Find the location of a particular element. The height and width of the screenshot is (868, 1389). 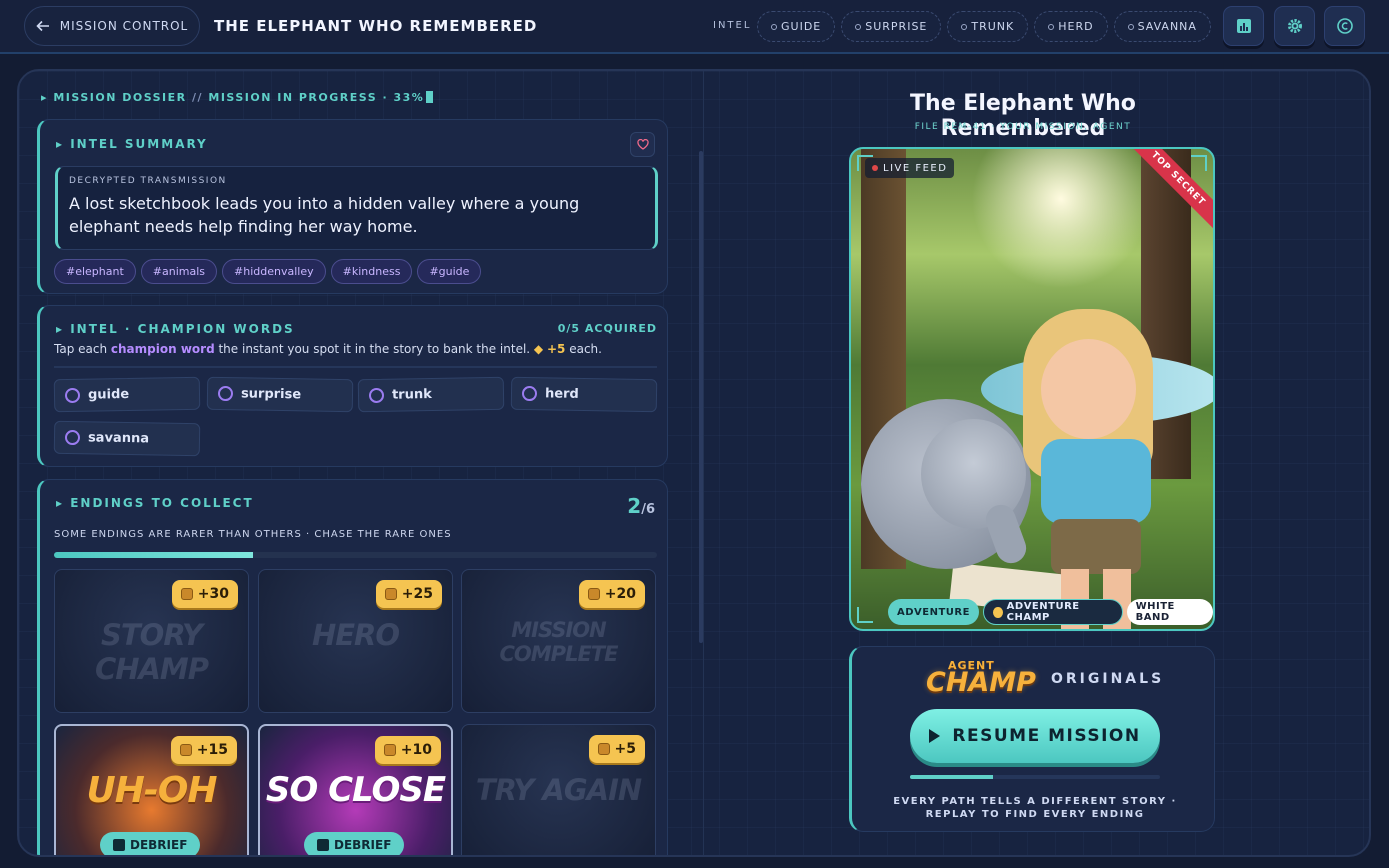

caret-right-icon: ▸ is located at coordinates (63, 329).